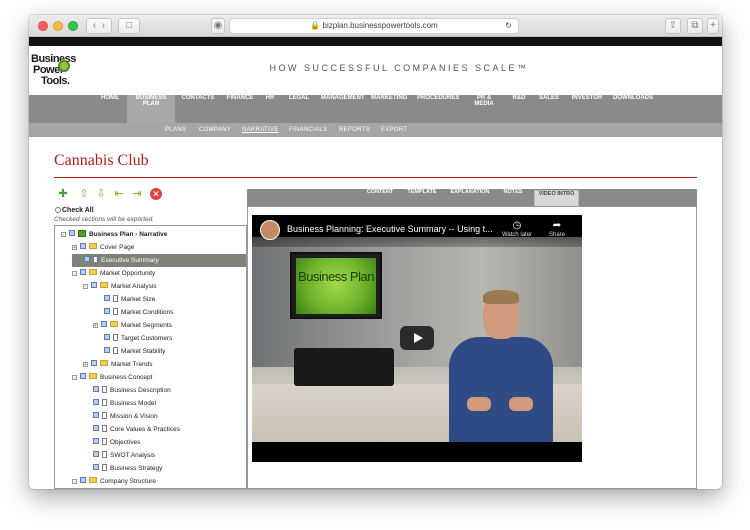 This screenshot has width=750, height=530. What do you see at coordinates (127, 468) in the screenshot?
I see `tree-node-business-strategy: Business Strategy` at bounding box center [127, 468].